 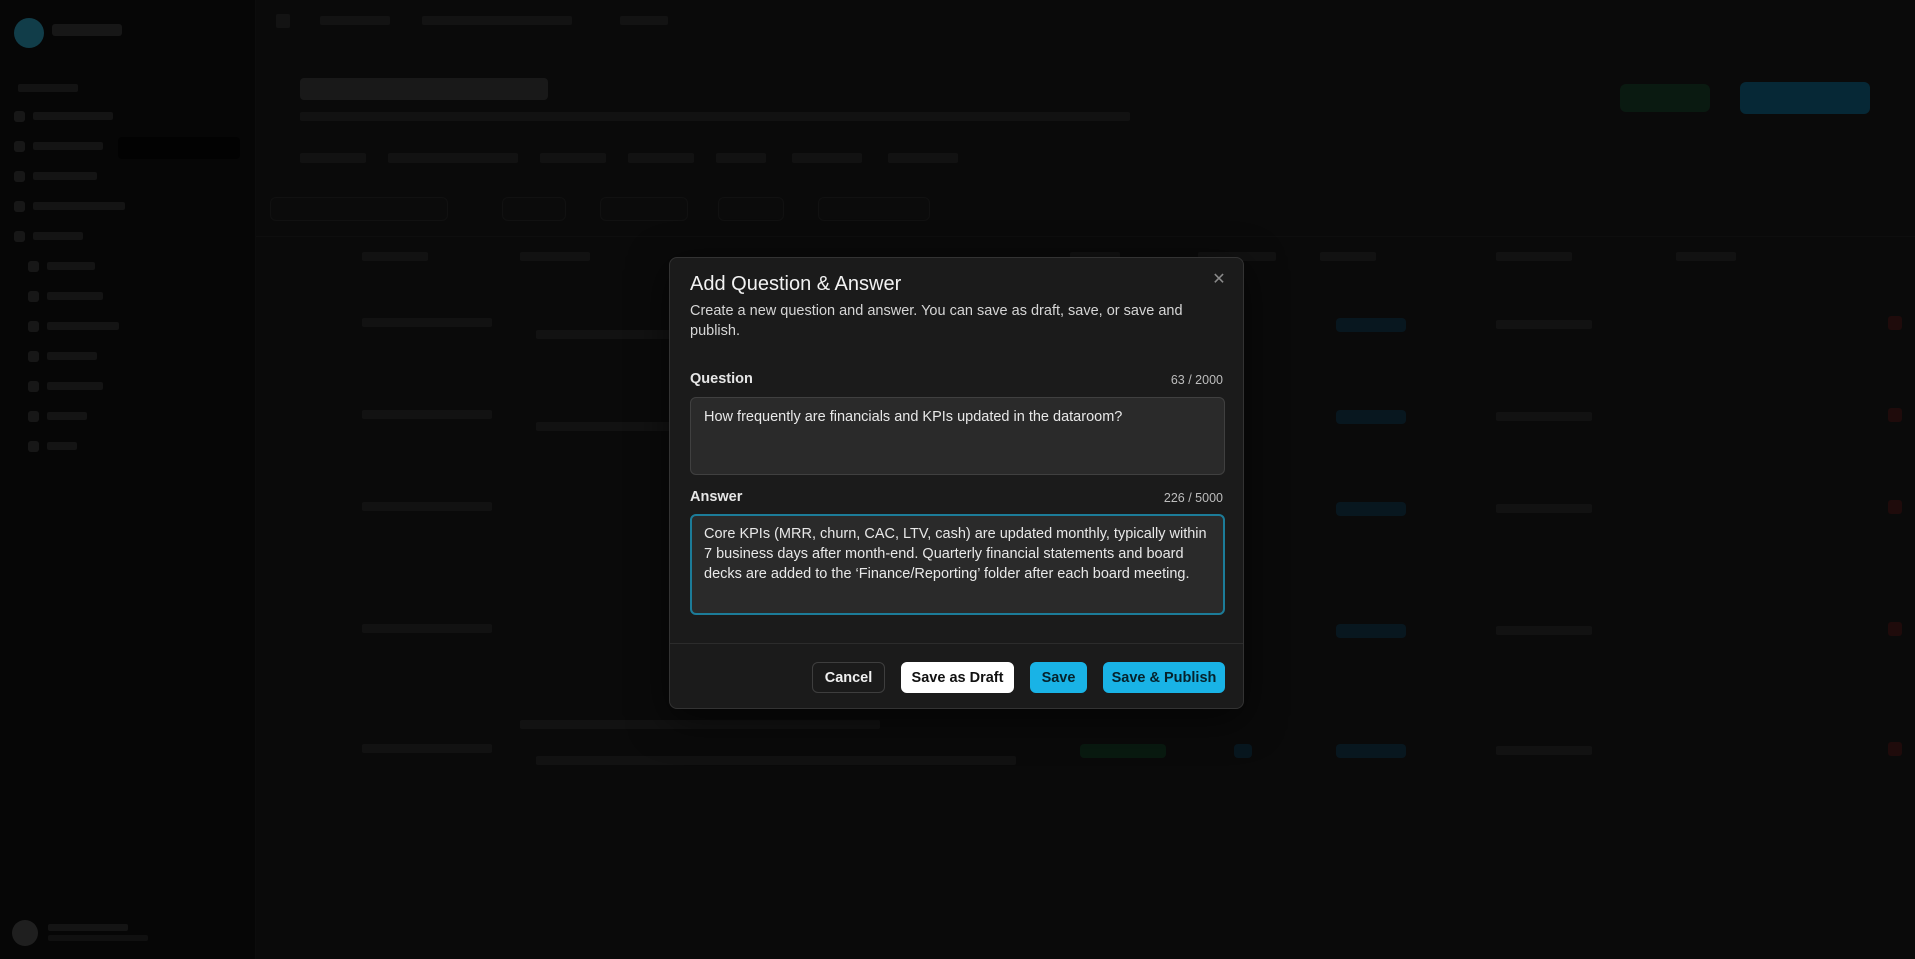 What do you see at coordinates (721, 379) in the screenshot?
I see `question-label: Question` at bounding box center [721, 379].